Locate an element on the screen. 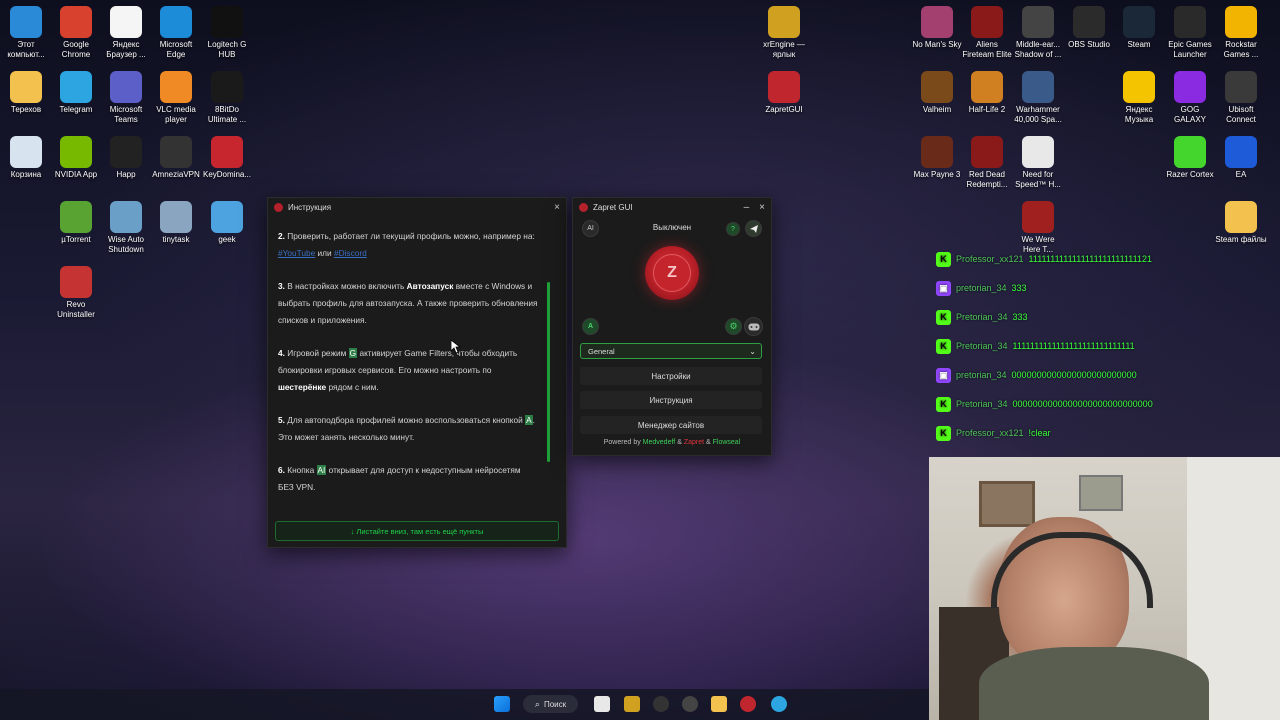 The width and height of the screenshot is (1280, 720). desktop-icon-geek: geek is located at coordinates (227, 223).